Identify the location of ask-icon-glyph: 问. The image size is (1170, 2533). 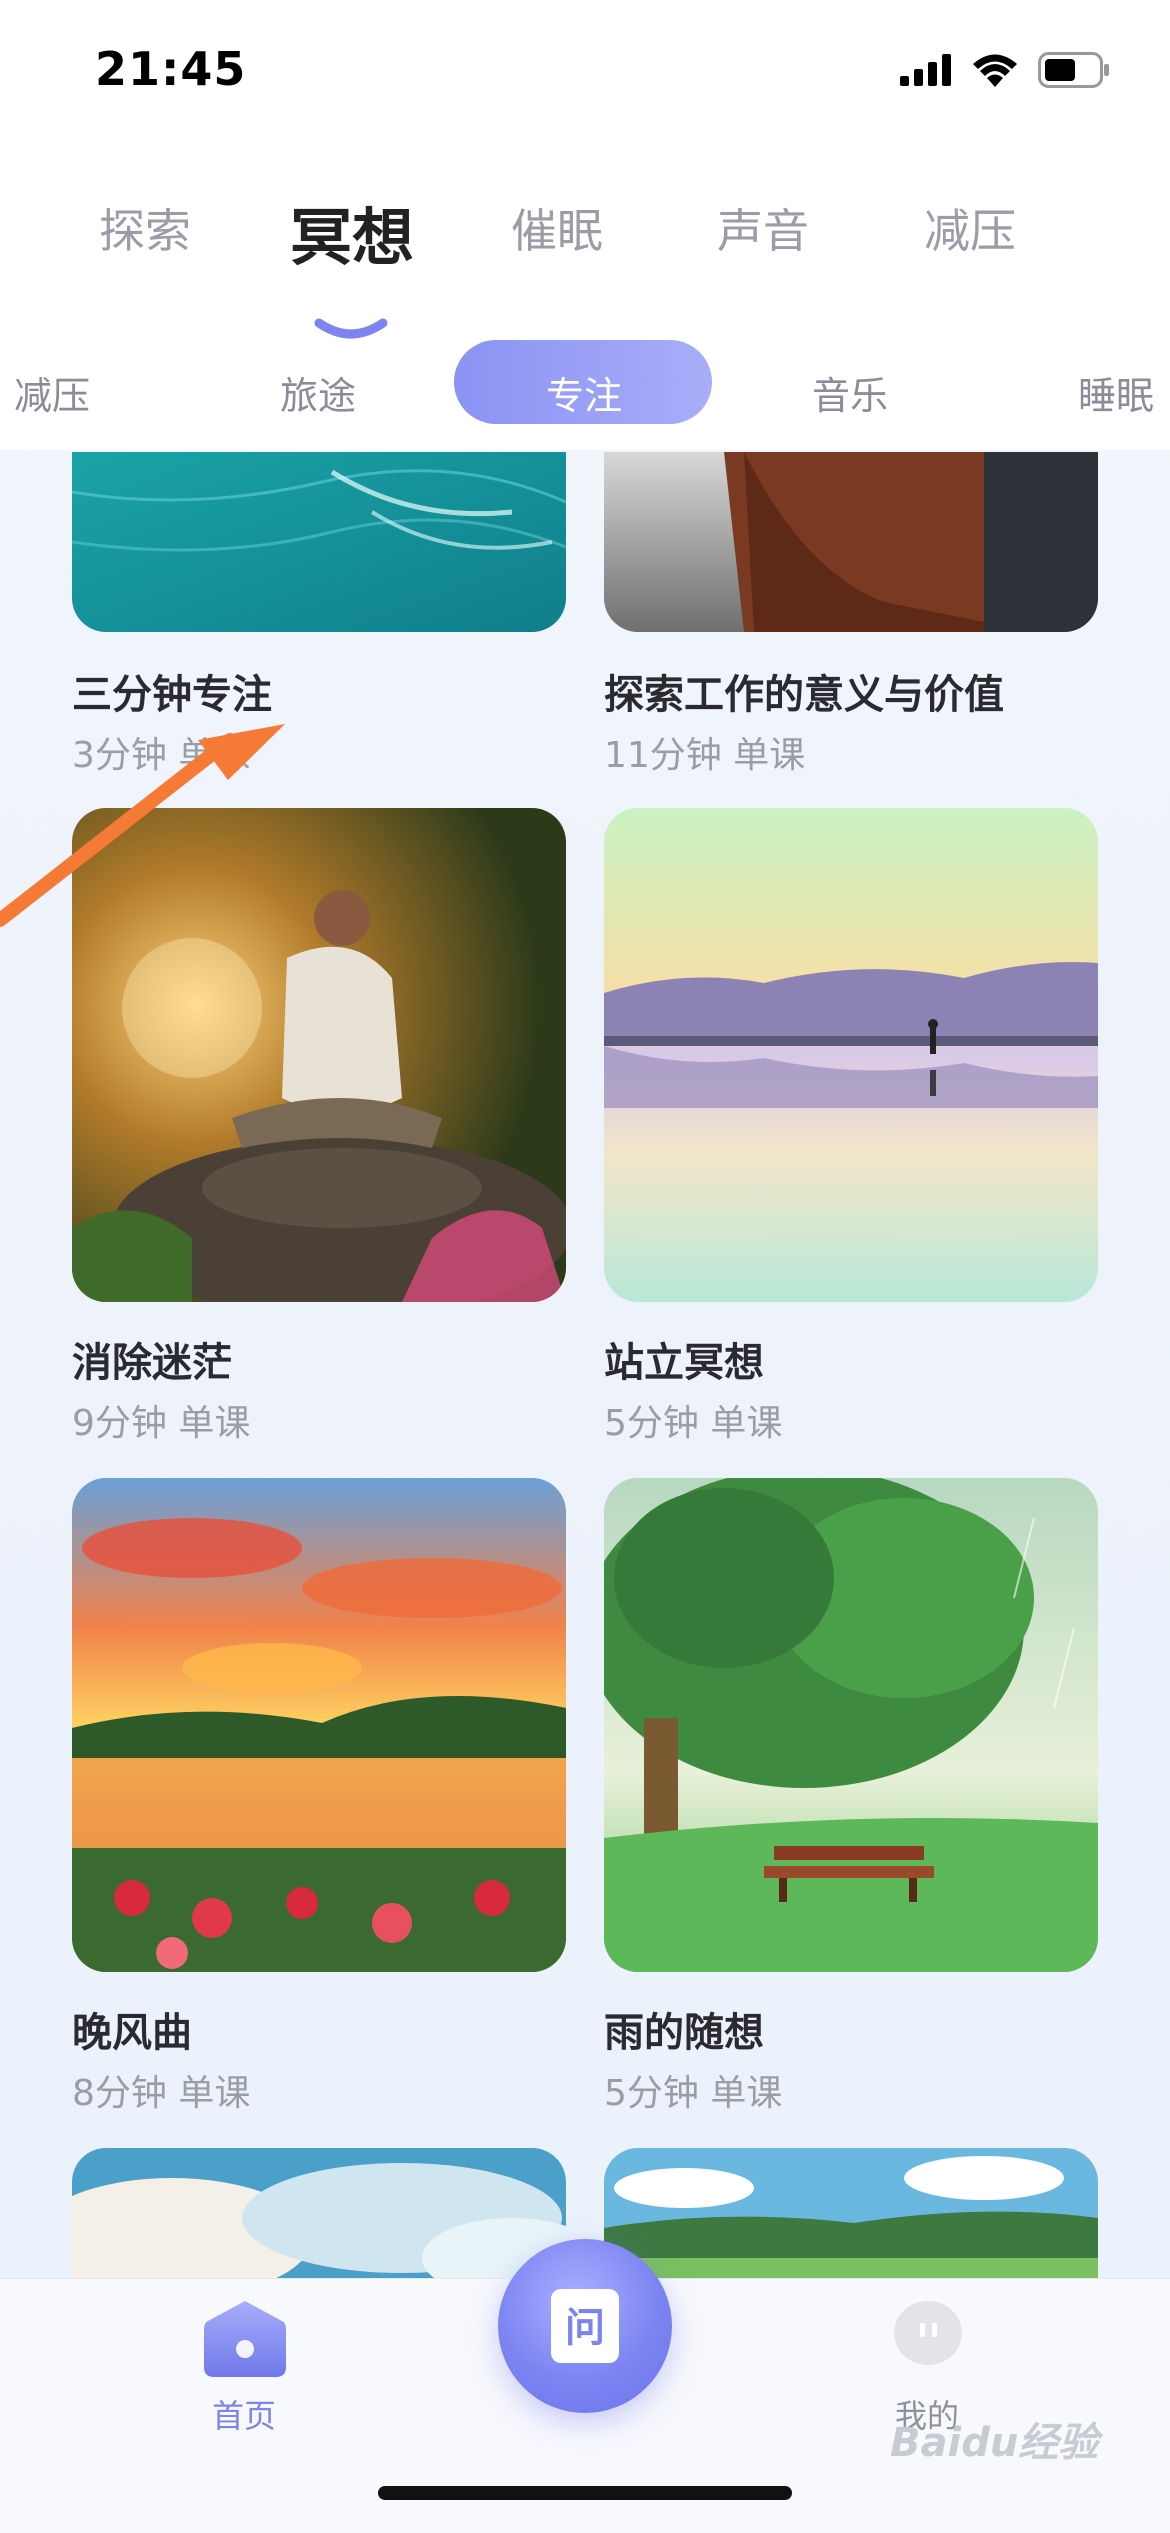
(585, 2328).